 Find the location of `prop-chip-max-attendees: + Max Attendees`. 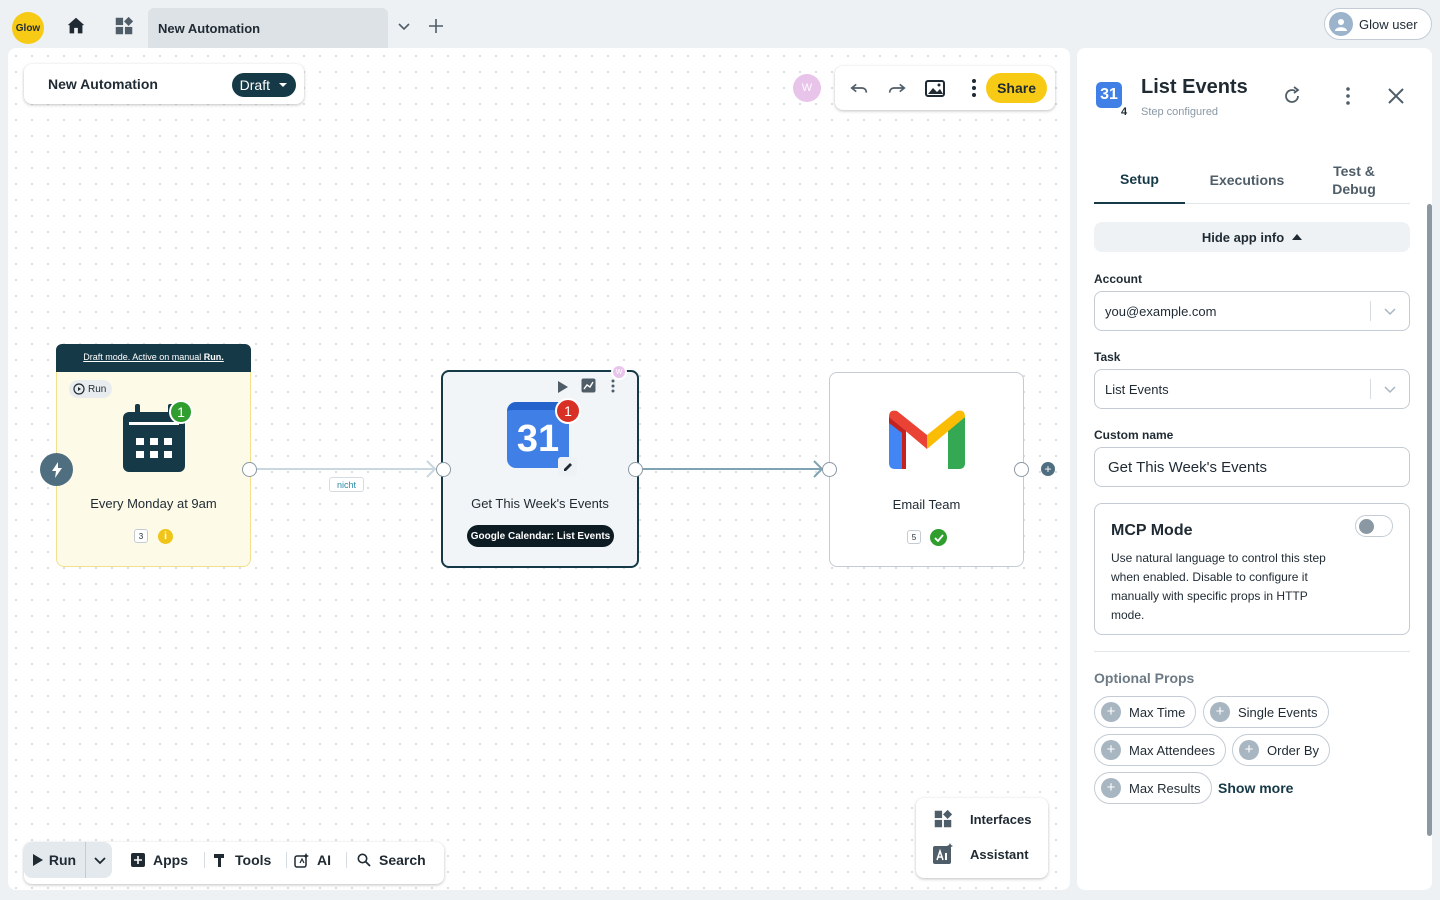

prop-chip-max-attendees: + Max Attendees is located at coordinates (1160, 750).